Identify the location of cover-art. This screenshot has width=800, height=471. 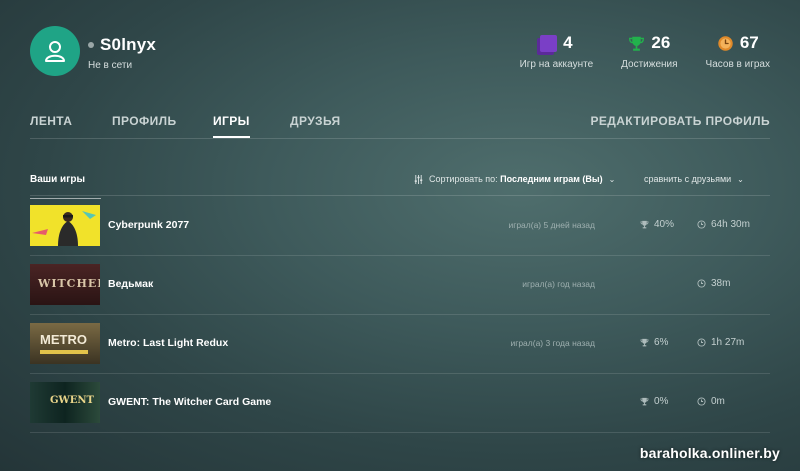
(64, 228).